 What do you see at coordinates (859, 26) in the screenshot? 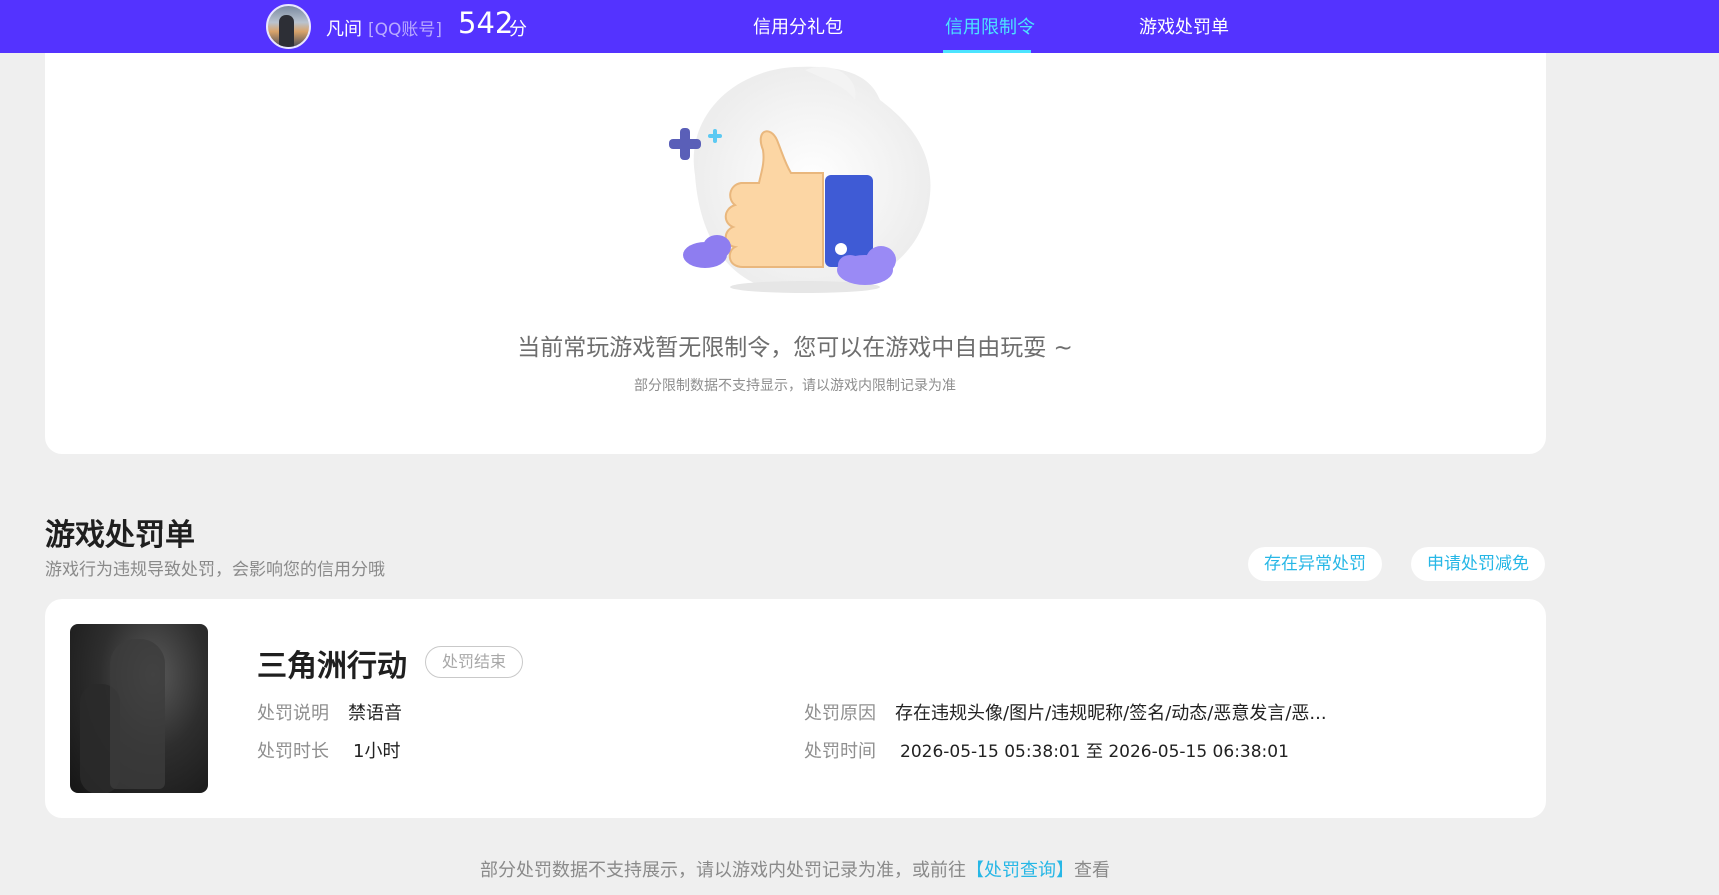
I see `top-nav-bar: 凡间 [QQ账号] 542 分 信用分礼包 信用限制令 游戏处罚单` at bounding box center [859, 26].